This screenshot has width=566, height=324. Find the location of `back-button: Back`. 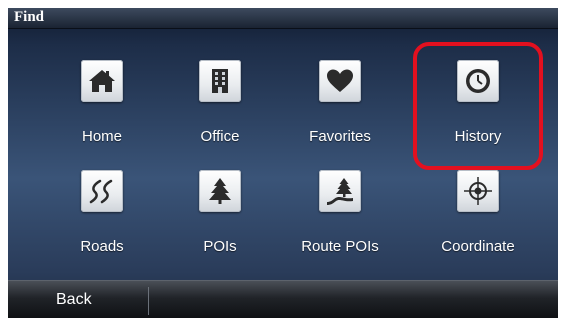

back-button: Back is located at coordinates (77, 299).